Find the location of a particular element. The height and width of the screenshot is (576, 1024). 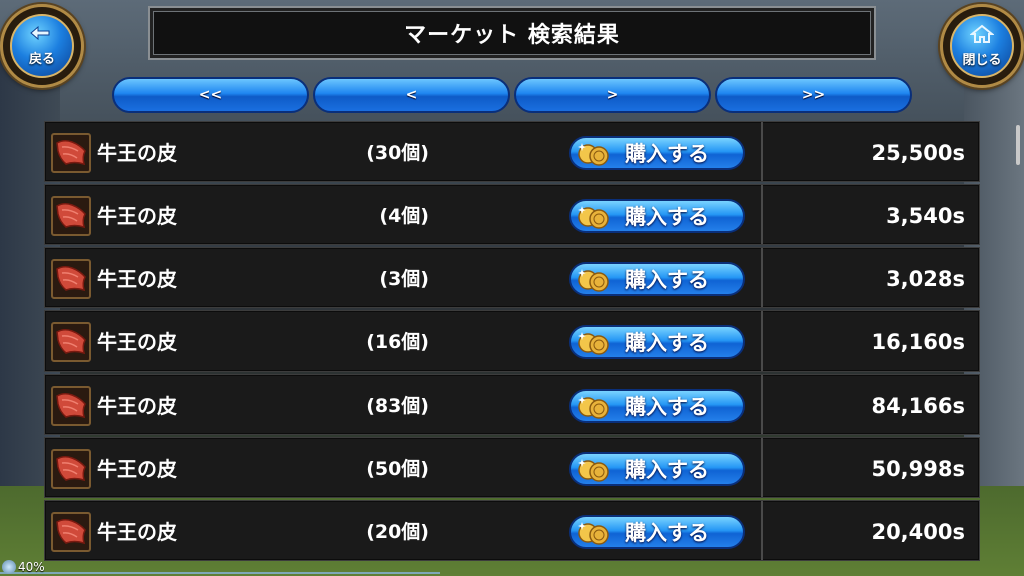

list-item: 牛王の皮 (16個) 購入する 16,160s is located at coordinates (512, 341).